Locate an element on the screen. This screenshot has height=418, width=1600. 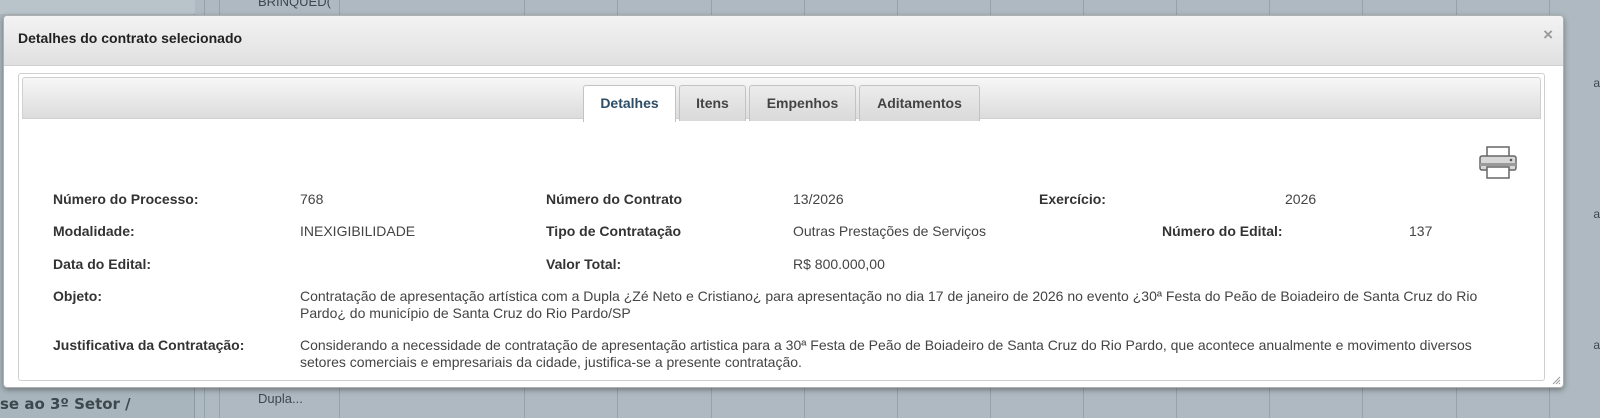
valor-total-label: Valor Total: is located at coordinates (584, 264).